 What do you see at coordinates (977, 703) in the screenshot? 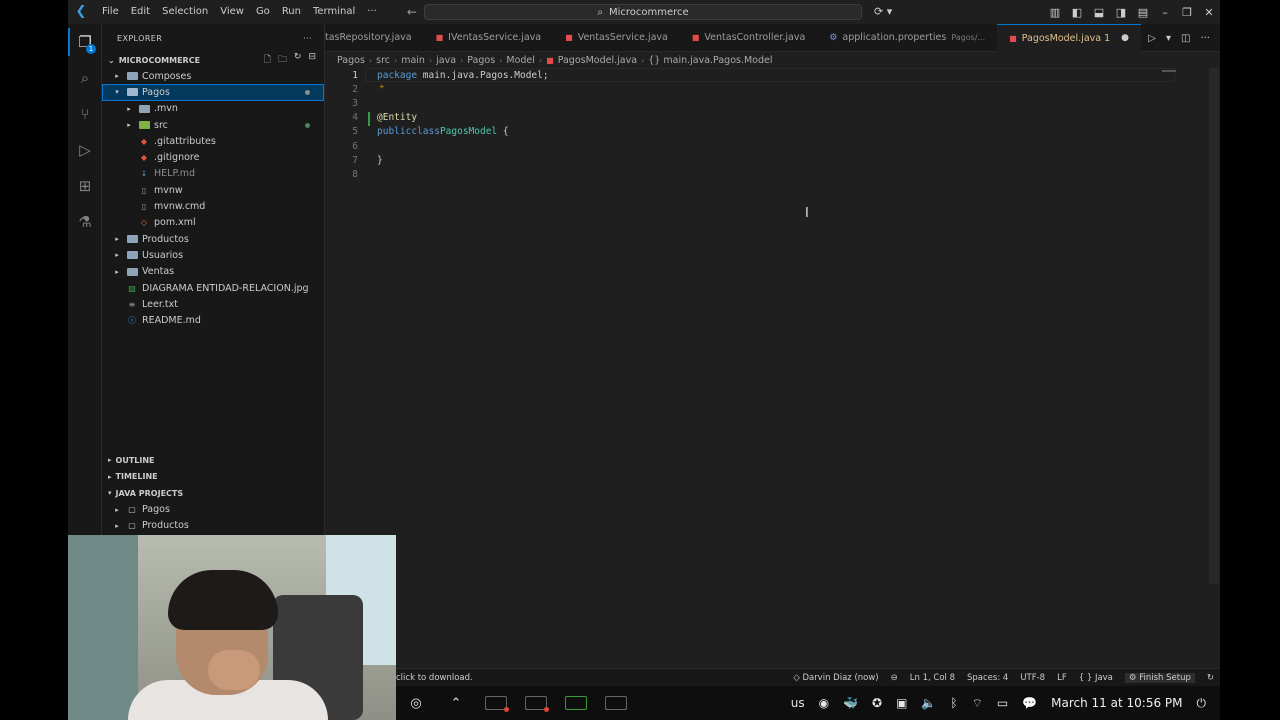
I see `wifi-icon: ⌔` at bounding box center [977, 703].